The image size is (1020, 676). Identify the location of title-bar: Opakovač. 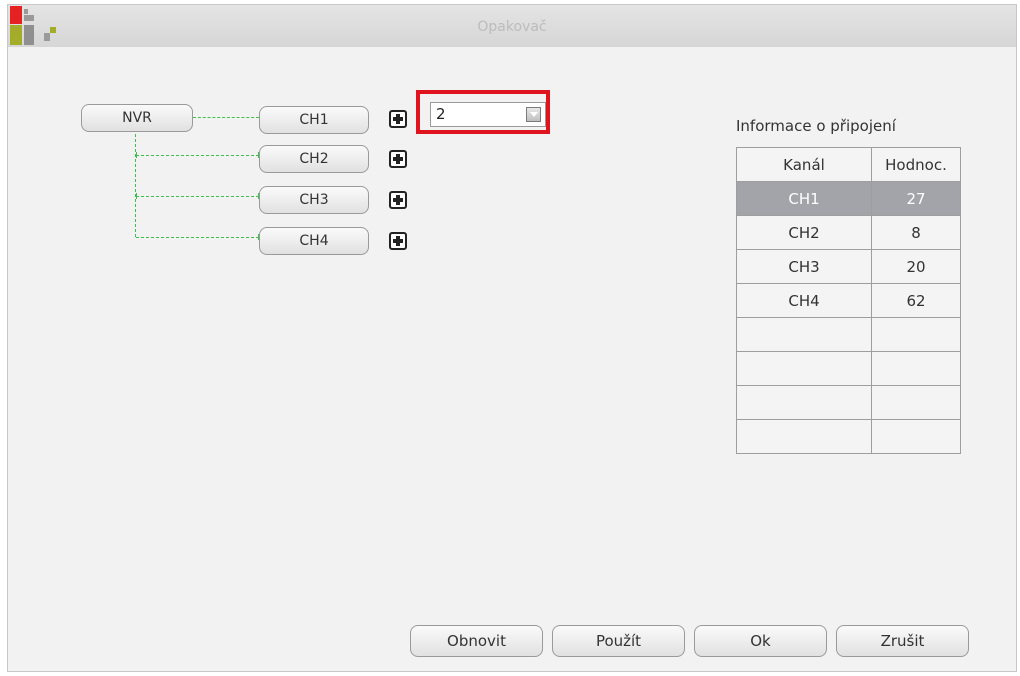
(512, 26).